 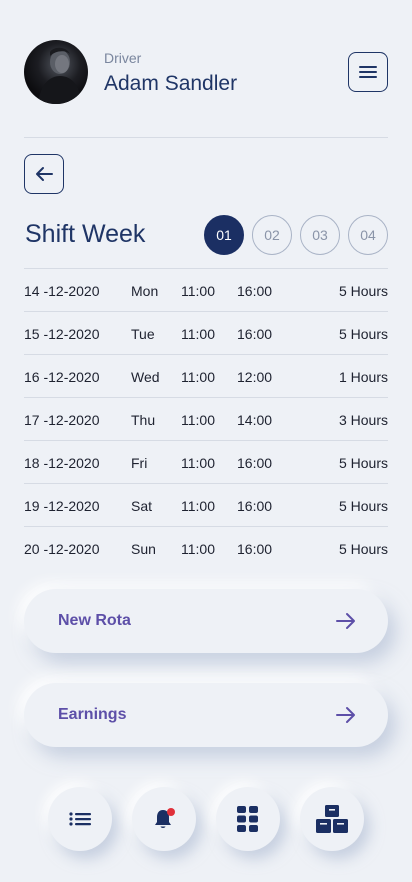 What do you see at coordinates (143, 549) in the screenshot?
I see `shift-day: Sun` at bounding box center [143, 549].